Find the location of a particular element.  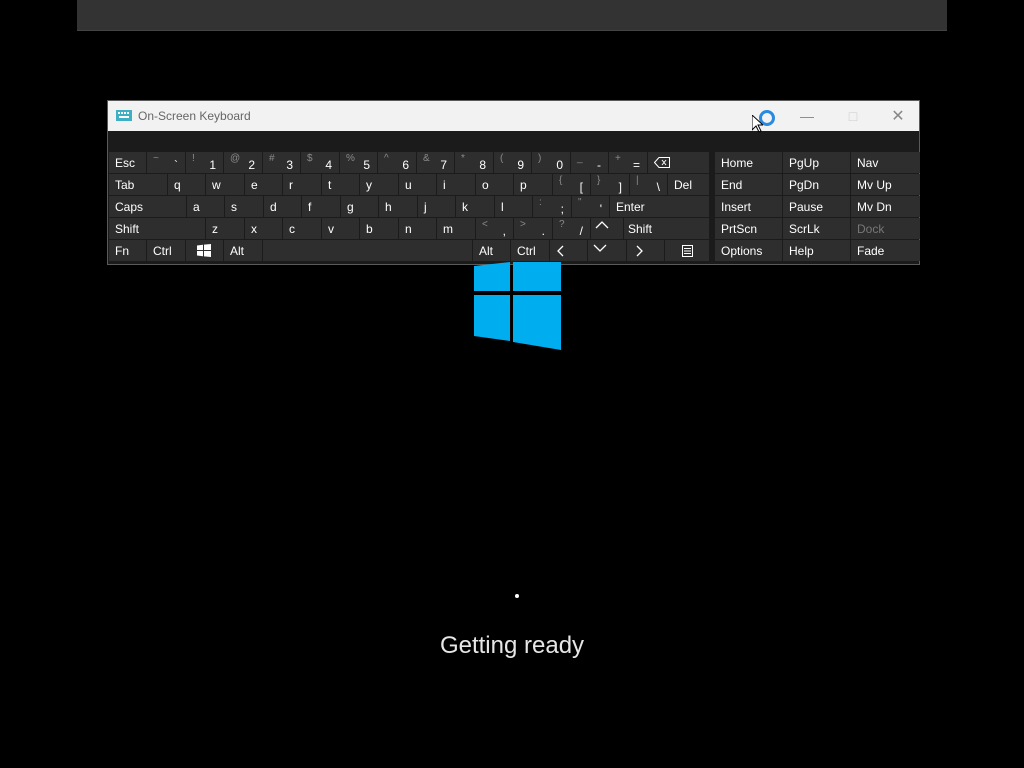

key-tab: Tab is located at coordinates (138, 184).